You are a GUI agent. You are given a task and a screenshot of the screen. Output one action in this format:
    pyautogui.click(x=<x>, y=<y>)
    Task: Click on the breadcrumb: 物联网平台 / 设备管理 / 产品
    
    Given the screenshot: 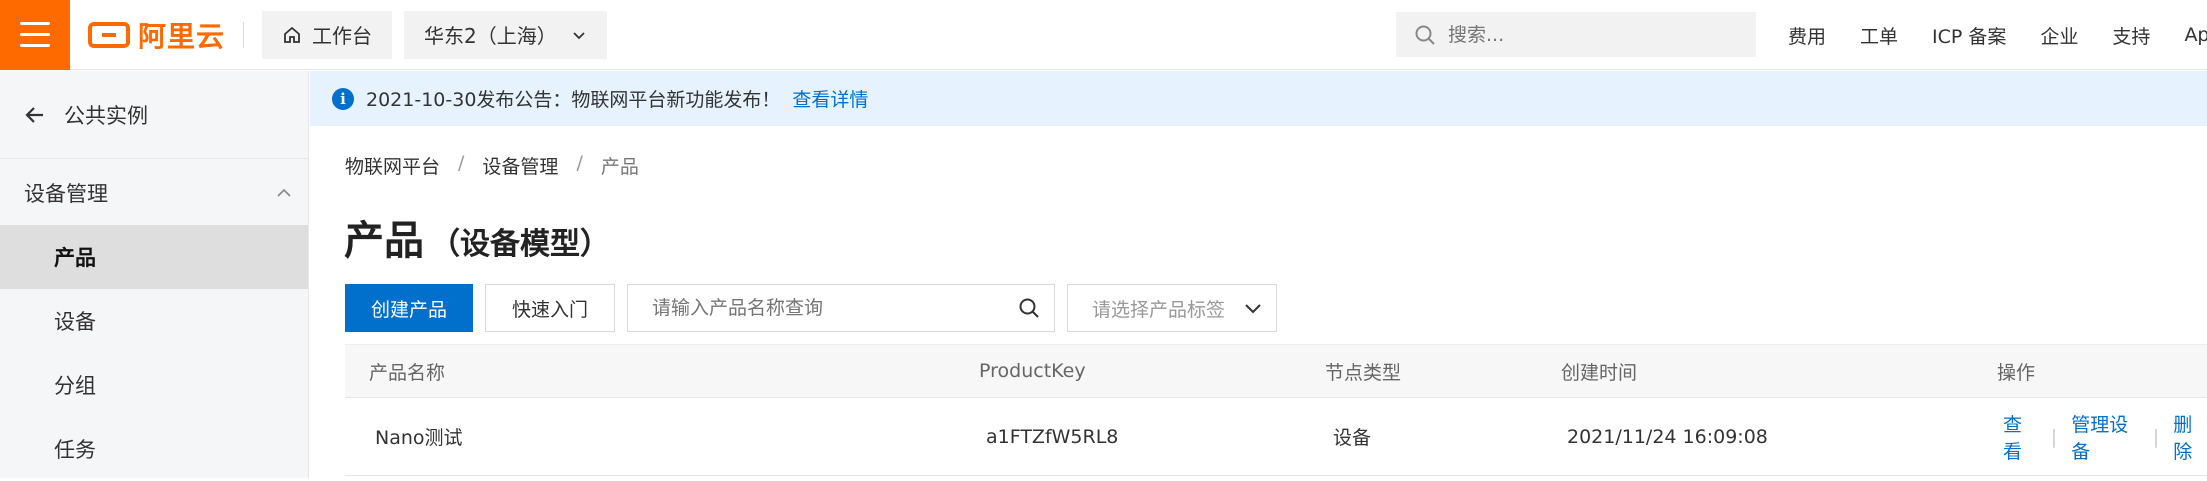 What is the action you would take?
    pyautogui.click(x=492, y=165)
    